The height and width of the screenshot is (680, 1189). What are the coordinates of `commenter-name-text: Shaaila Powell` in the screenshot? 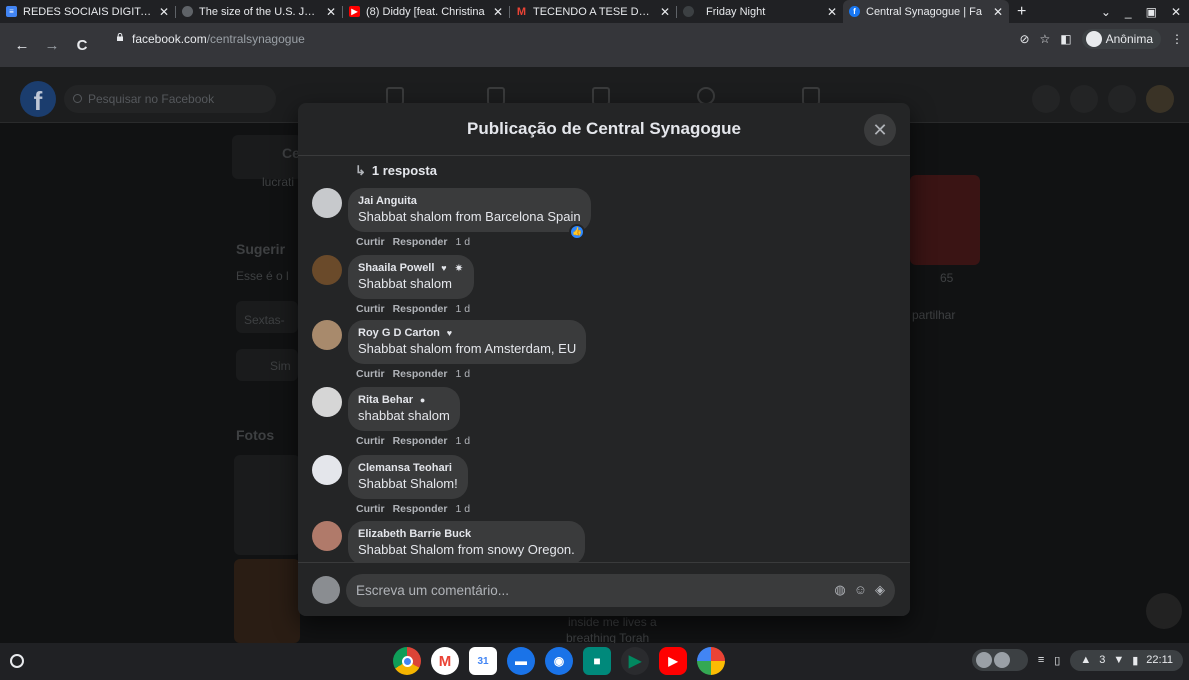 It's located at (396, 268).